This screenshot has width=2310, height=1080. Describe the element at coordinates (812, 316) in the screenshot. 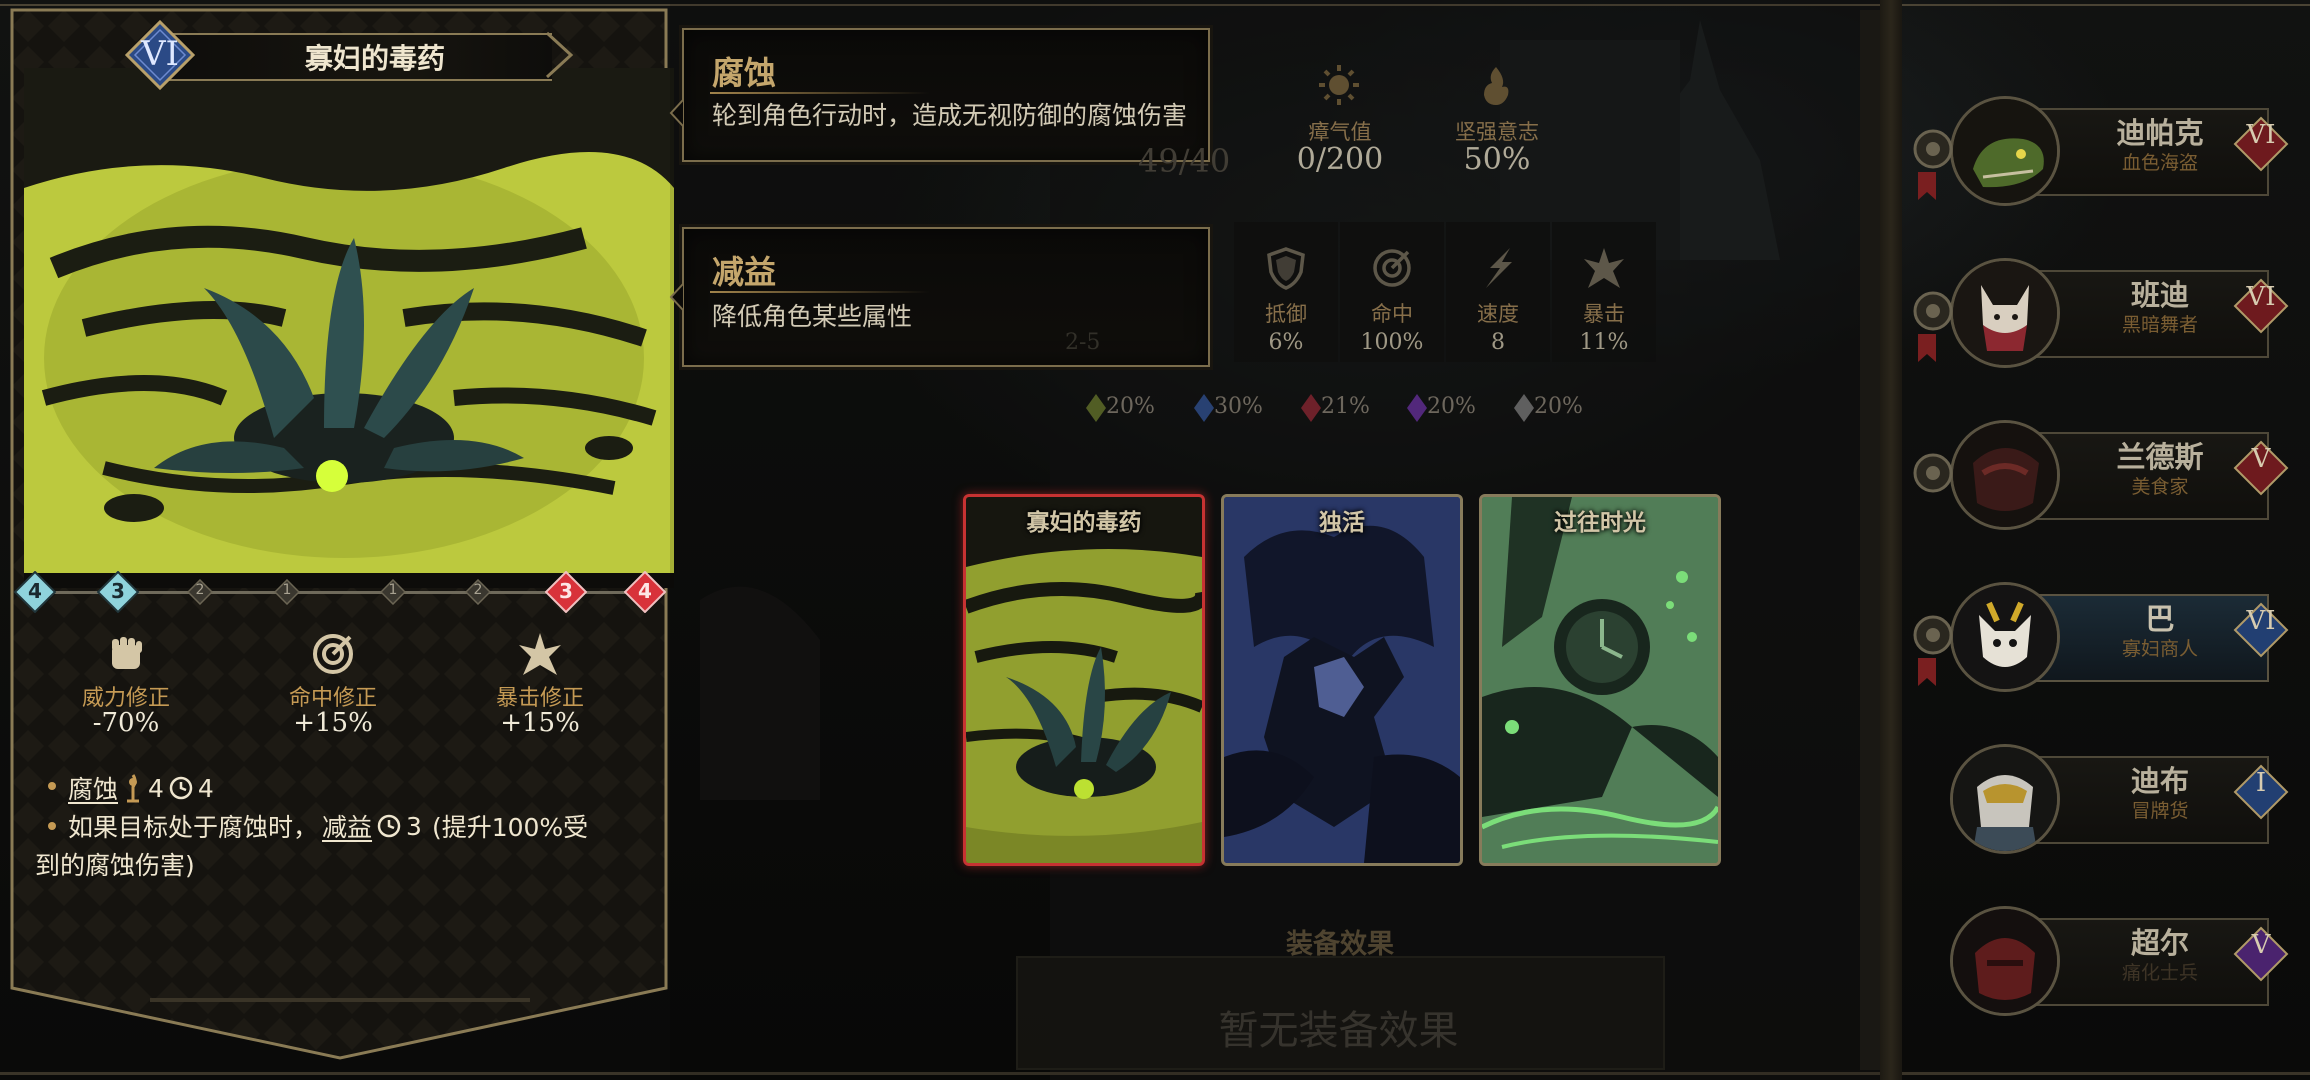

I see `tooltip-description: 降低角色某些属性` at that location.